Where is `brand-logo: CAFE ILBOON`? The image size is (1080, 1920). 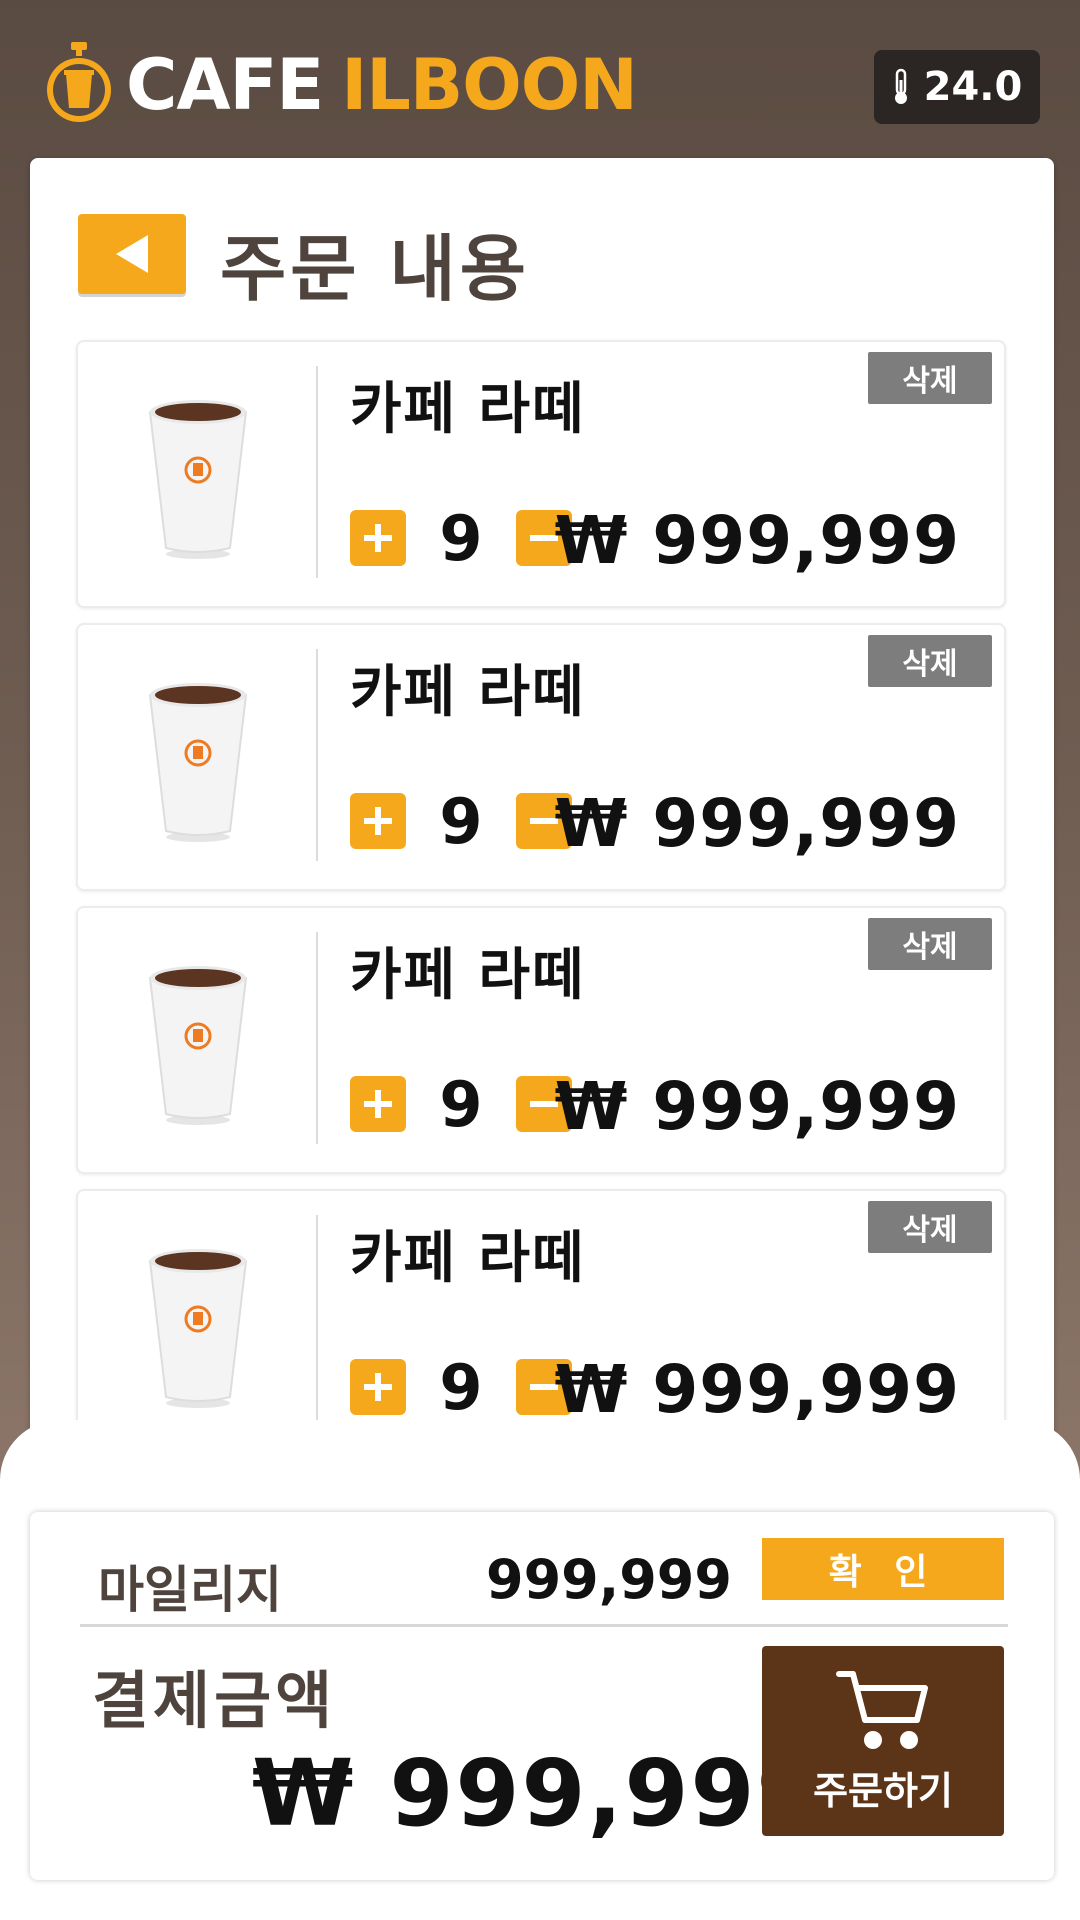 brand-logo: CAFE ILBOON is located at coordinates (341, 85).